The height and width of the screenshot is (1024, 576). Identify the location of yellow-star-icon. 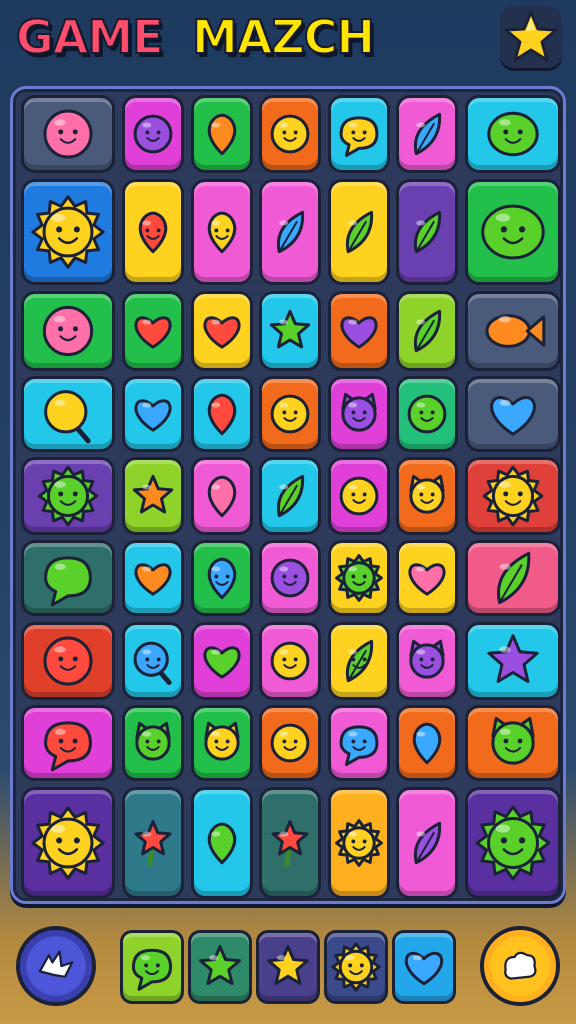
(288, 965).